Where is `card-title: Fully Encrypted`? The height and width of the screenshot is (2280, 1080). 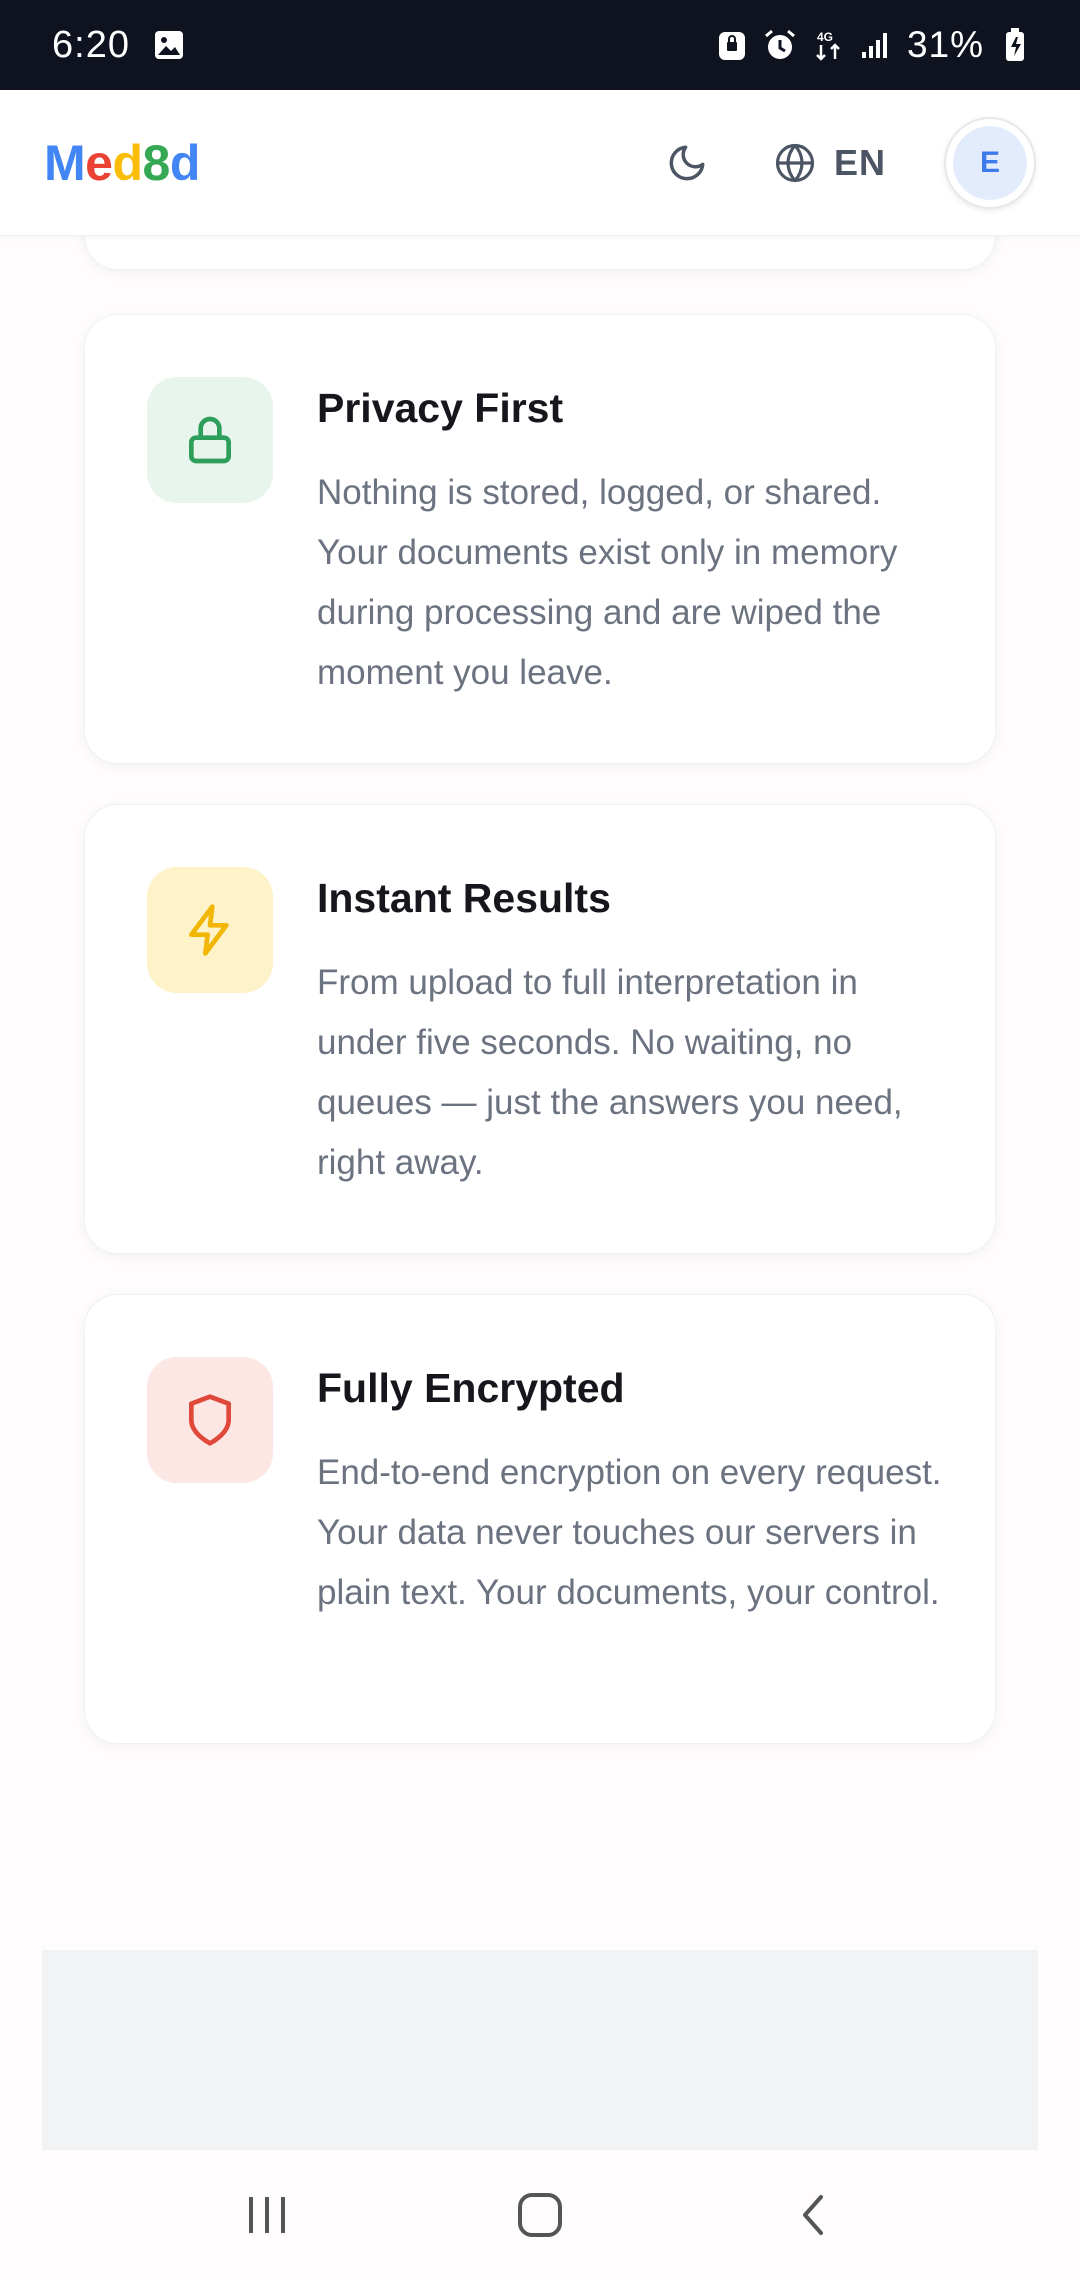
card-title: Fully Encrypted is located at coordinates (471, 1388).